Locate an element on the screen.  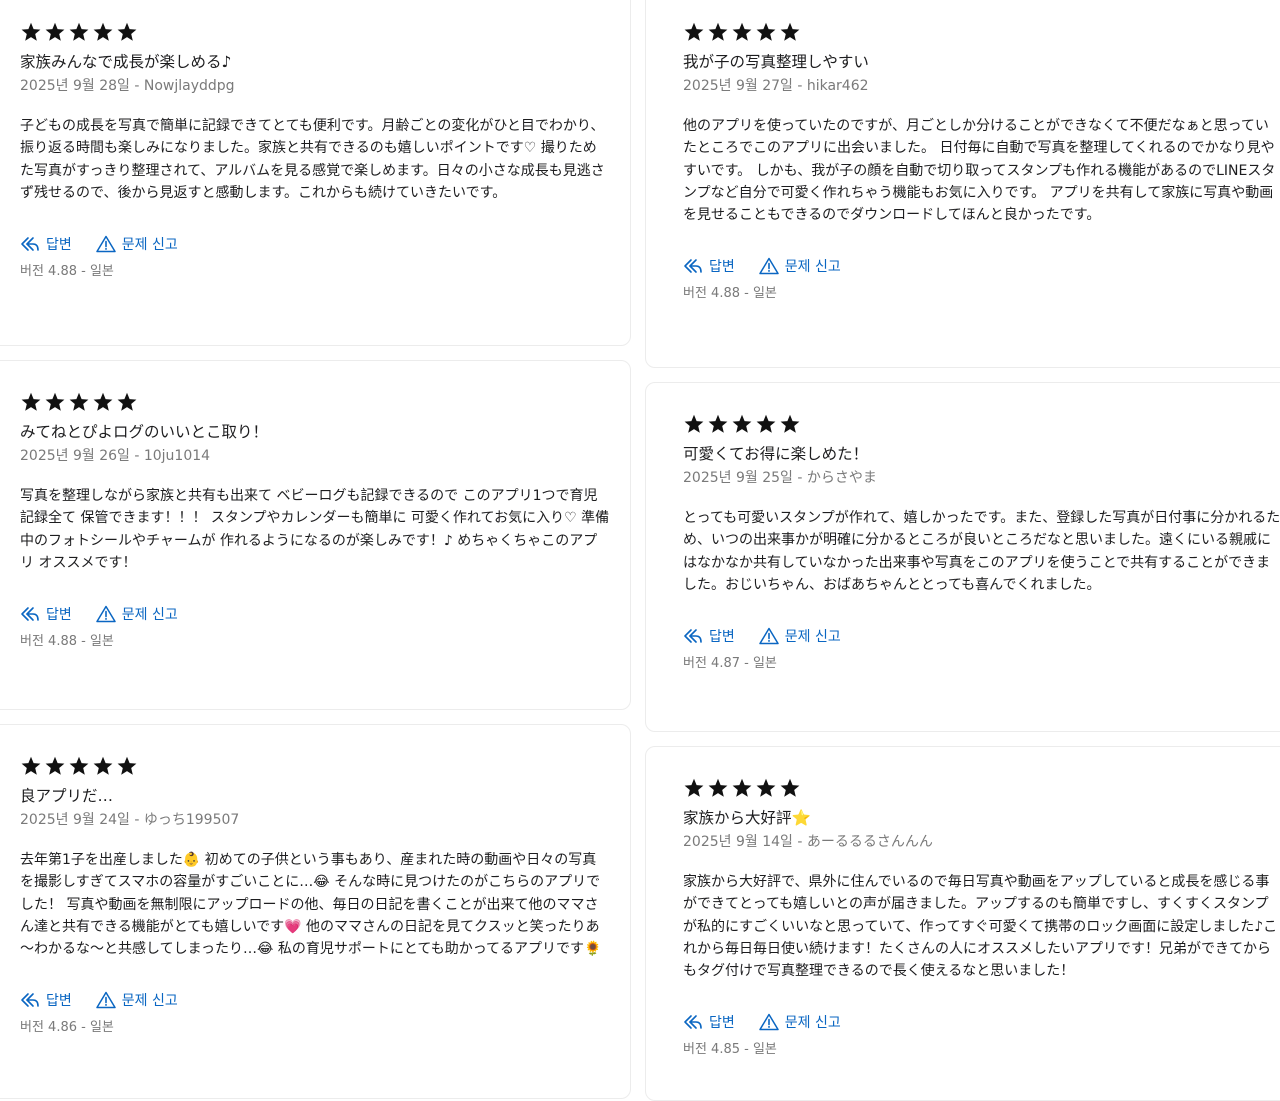
review-meta: 2025년 9월 14일 - あーるるるさんんん is located at coordinates (808, 842).